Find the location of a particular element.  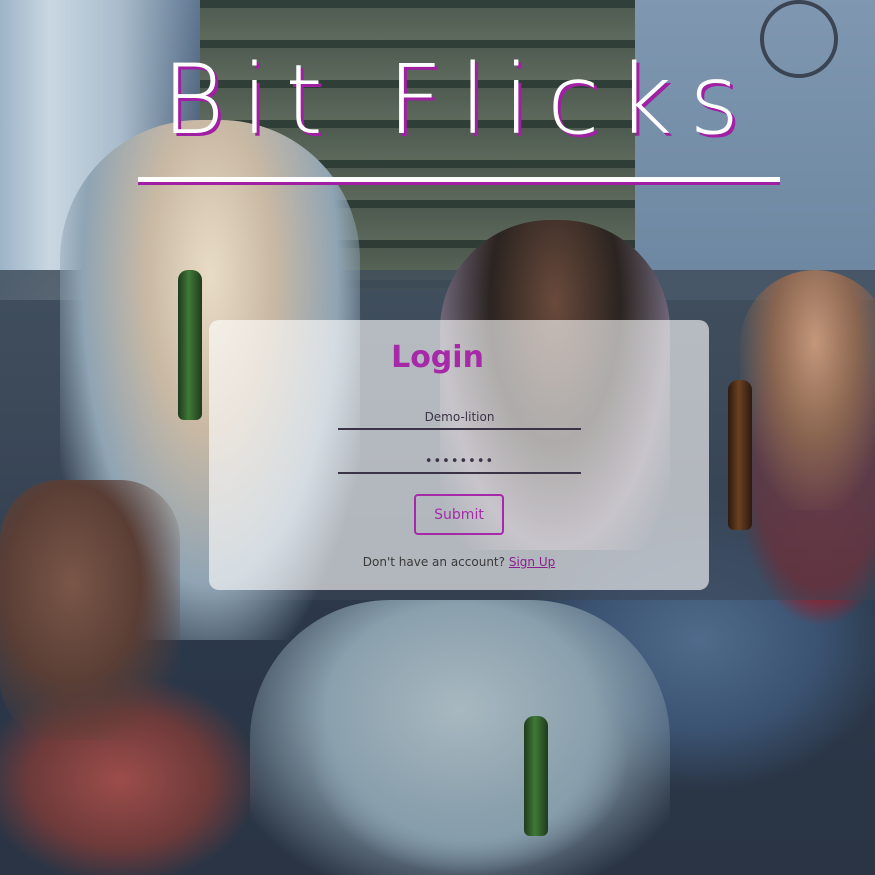

app-title: Bit Flicks is located at coordinates (459, 100).